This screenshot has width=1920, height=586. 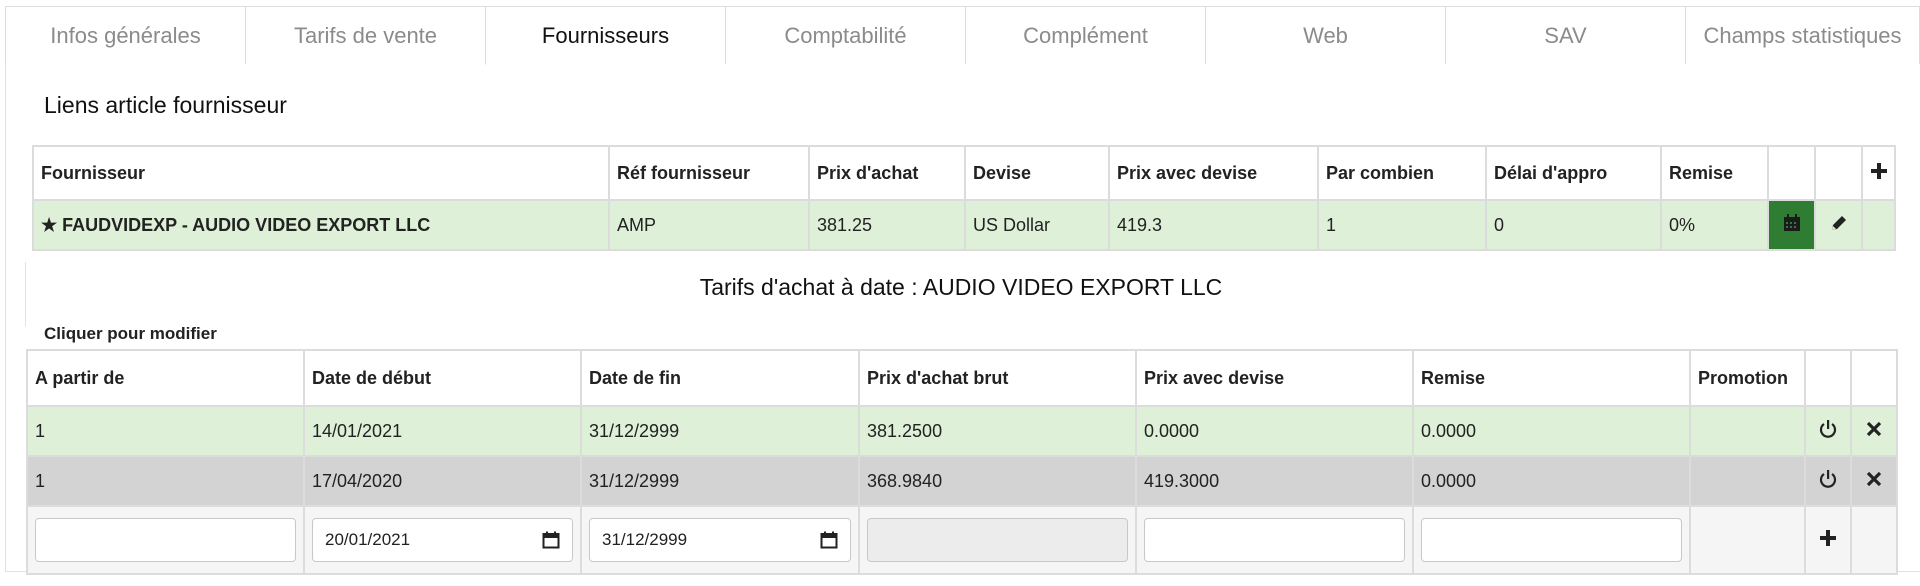 I want to click on add-supplier-button, so click(x=1878, y=173).